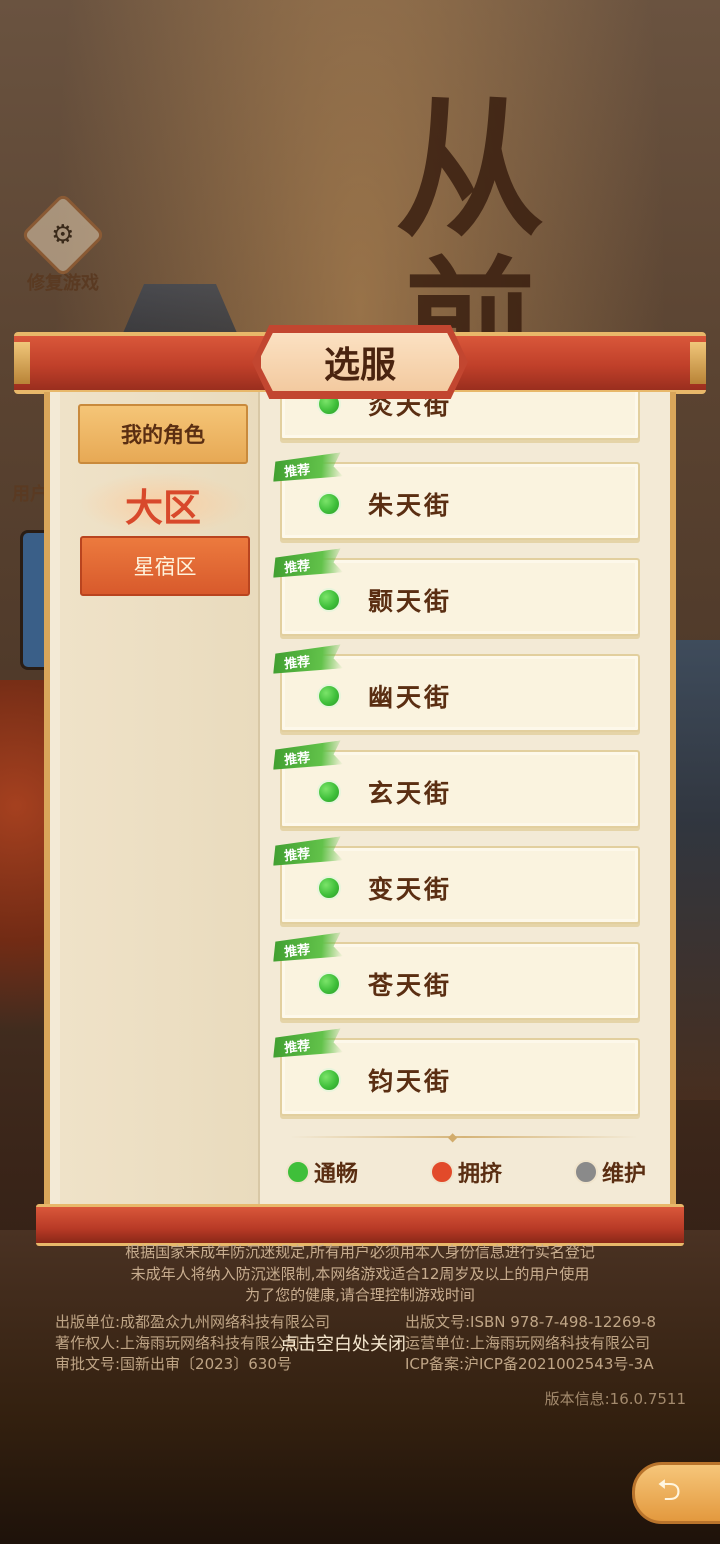  Describe the element at coordinates (63, 283) in the screenshot. I see `repair-game-label: 修复游戏` at that location.